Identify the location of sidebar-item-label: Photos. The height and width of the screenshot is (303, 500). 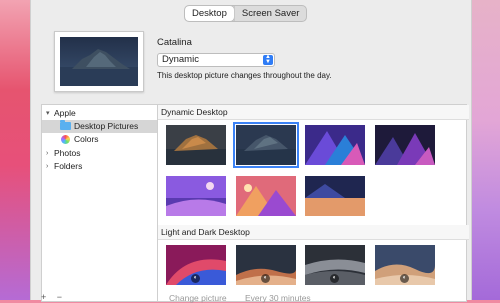
(67, 153).